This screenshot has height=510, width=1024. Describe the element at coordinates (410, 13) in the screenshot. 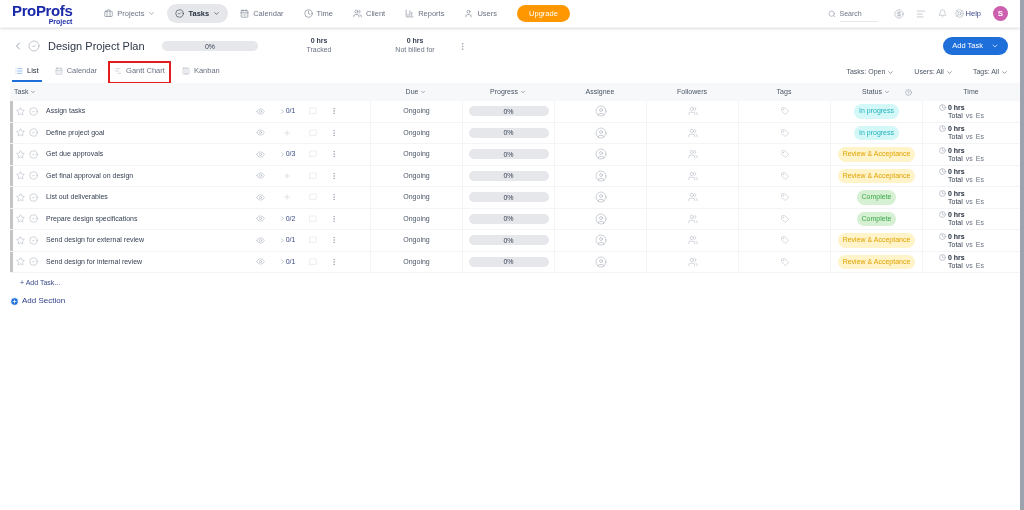

I see `bar-chart-icon` at that location.